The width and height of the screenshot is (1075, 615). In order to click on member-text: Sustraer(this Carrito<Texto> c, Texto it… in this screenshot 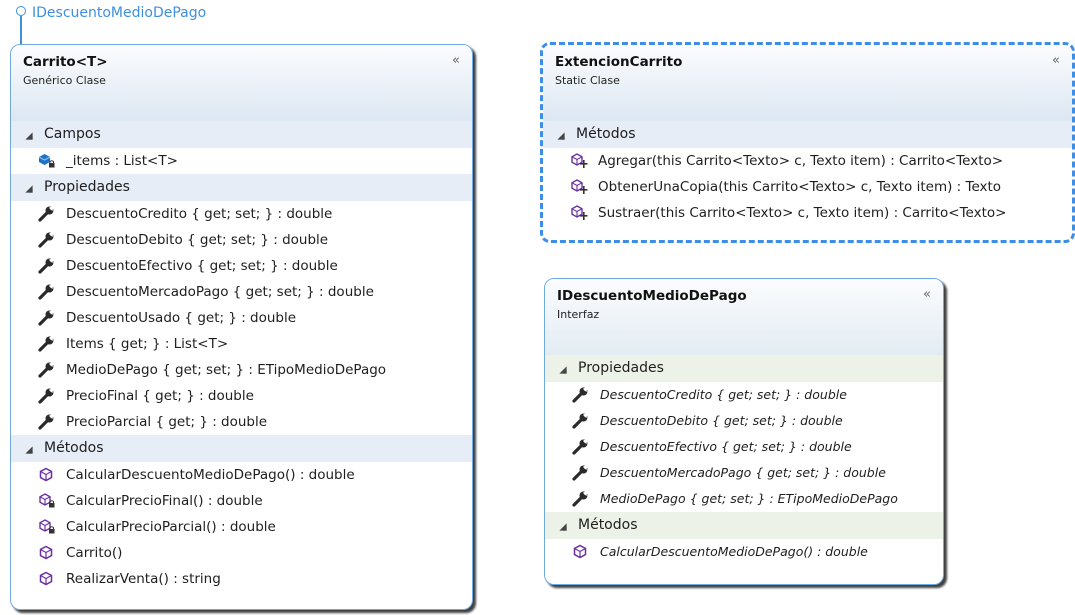, I will do `click(802, 213)`.